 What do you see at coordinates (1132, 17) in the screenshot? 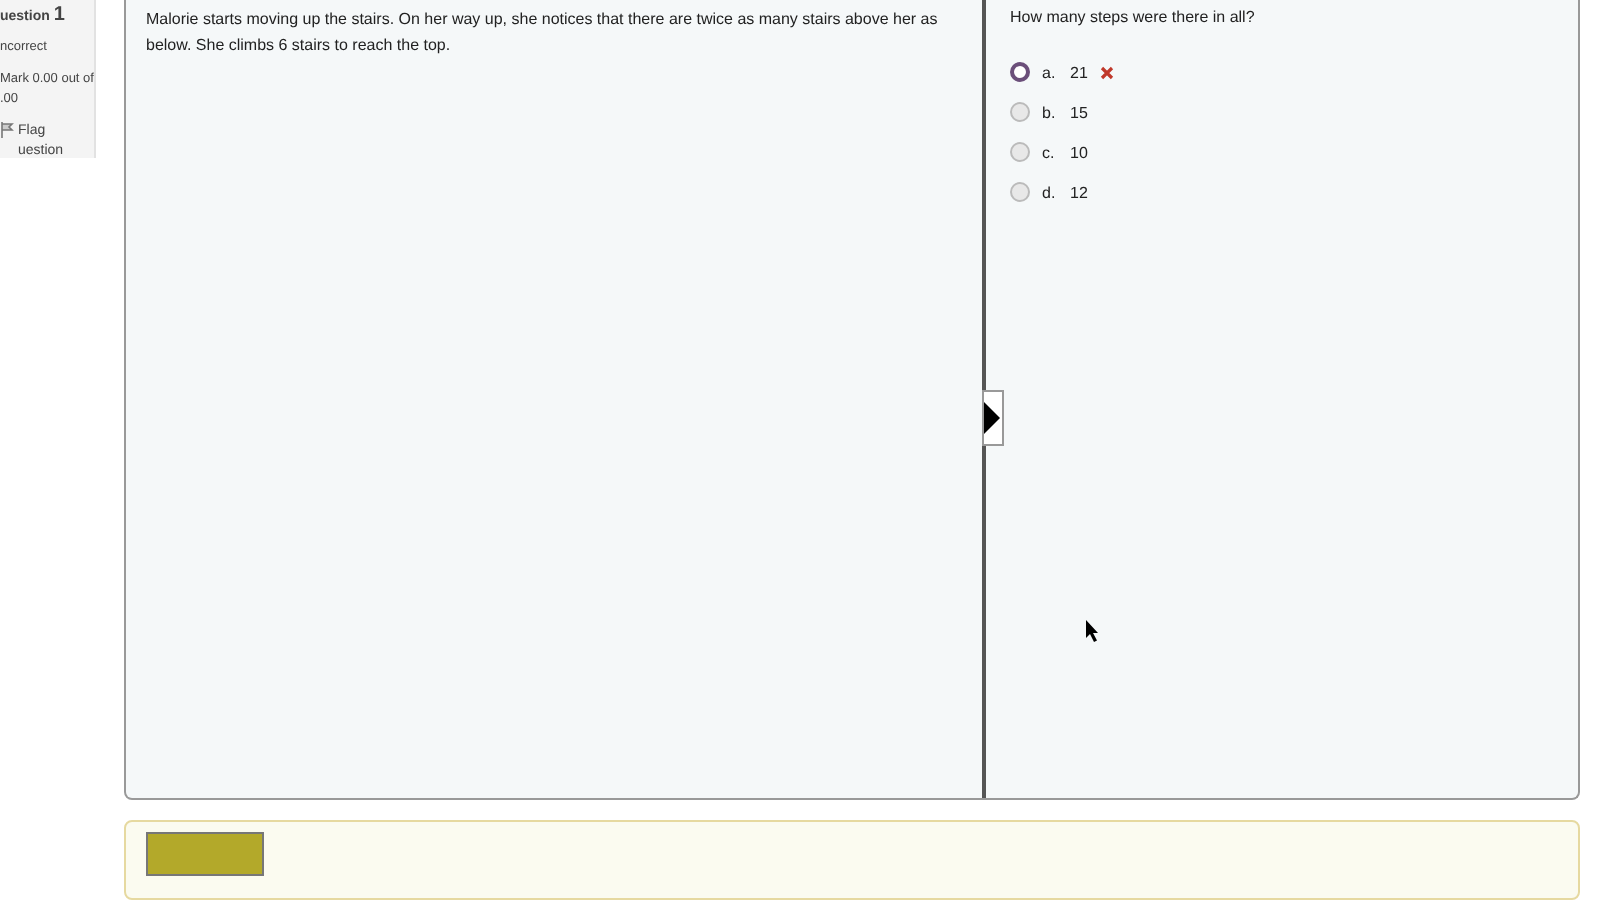
I see `question-prompt: How many steps were there in all?` at bounding box center [1132, 17].